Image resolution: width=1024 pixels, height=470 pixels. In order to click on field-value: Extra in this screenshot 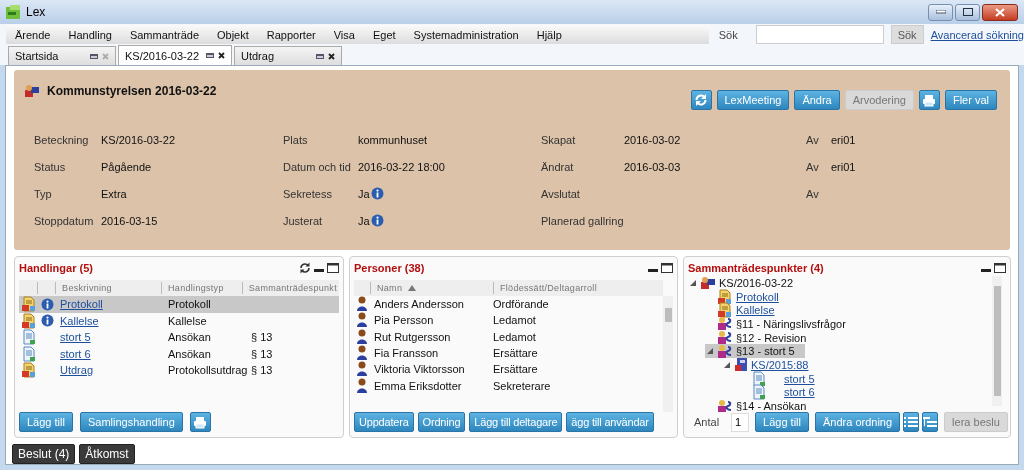, I will do `click(114, 193)`.